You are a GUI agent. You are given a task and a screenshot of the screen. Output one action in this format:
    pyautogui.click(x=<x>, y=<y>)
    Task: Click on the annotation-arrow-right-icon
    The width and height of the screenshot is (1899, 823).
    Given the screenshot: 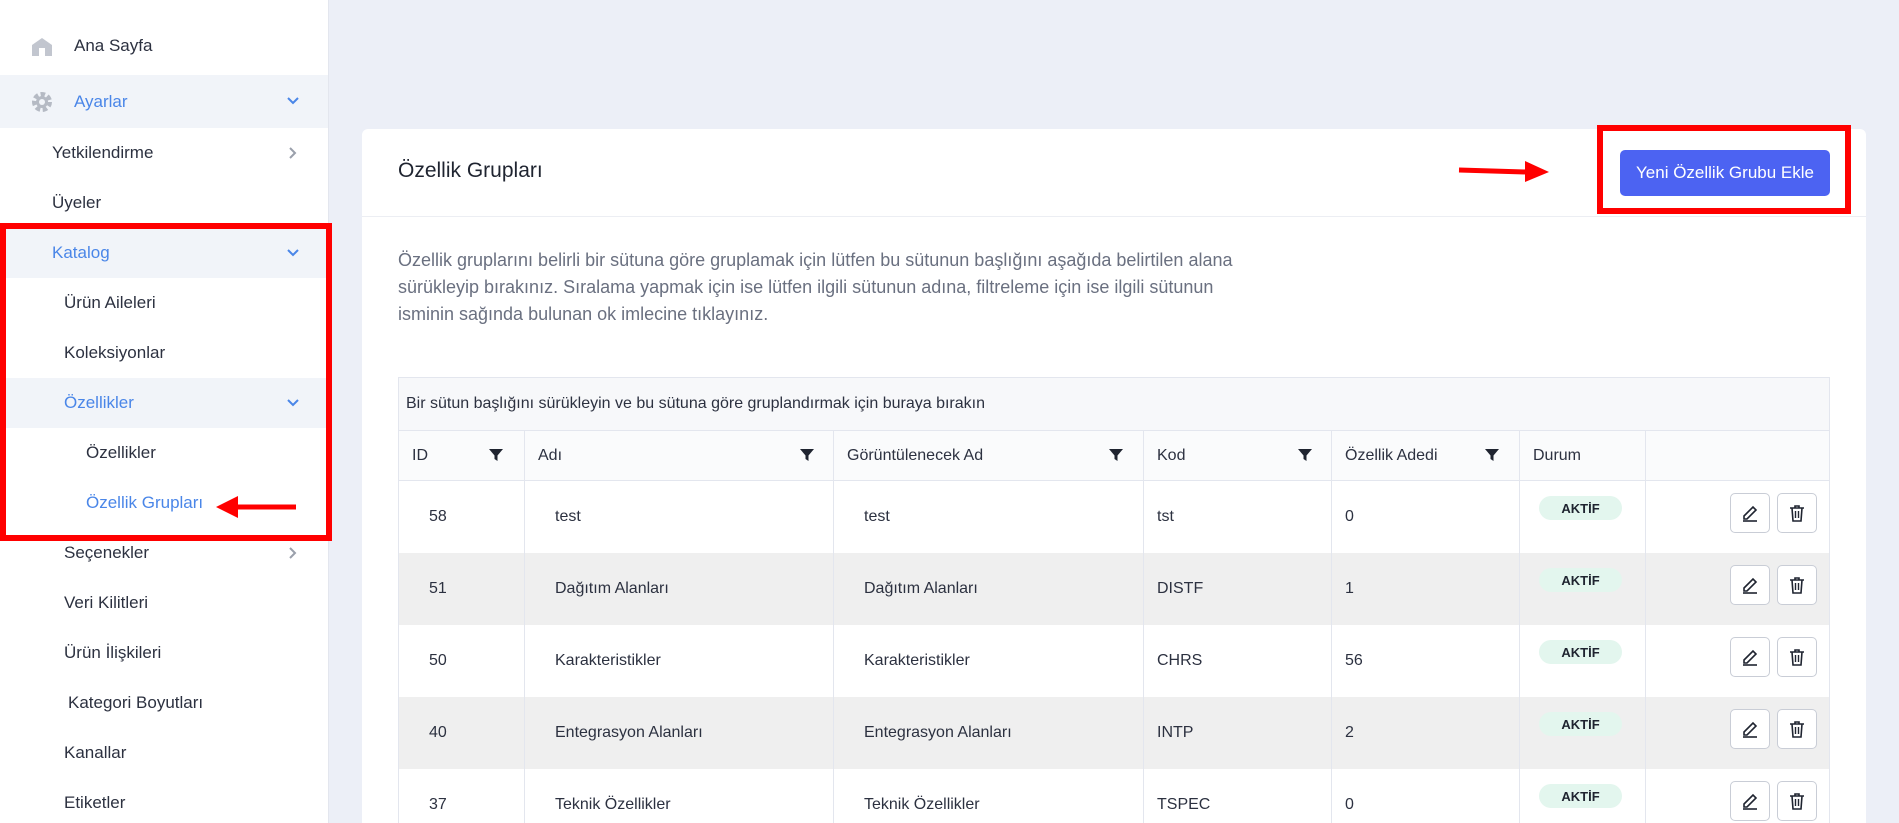 What is the action you would take?
    pyautogui.click(x=1503, y=171)
    